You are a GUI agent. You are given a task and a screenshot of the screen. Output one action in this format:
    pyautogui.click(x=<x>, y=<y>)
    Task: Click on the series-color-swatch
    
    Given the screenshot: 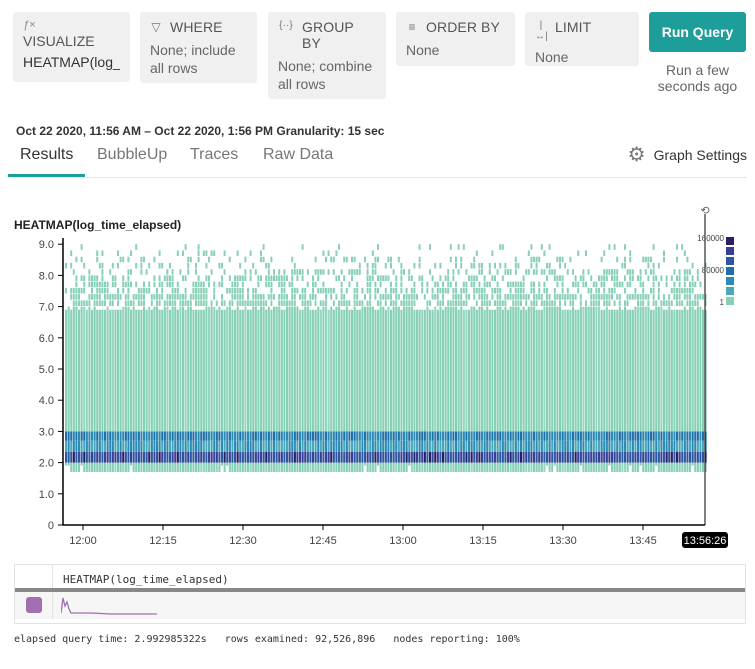 What is the action you would take?
    pyautogui.click(x=34, y=605)
    